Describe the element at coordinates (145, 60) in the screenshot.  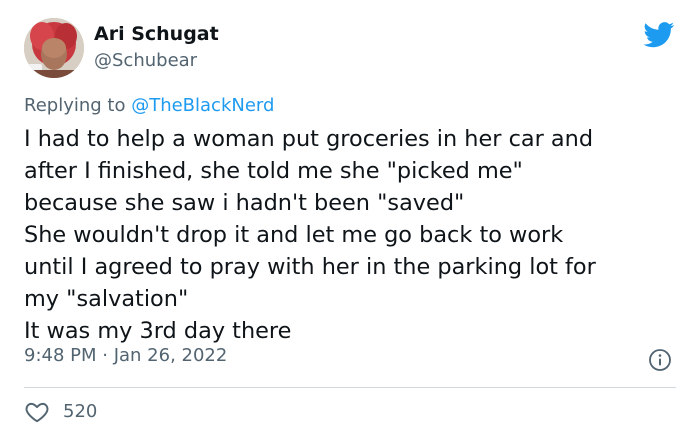
I see `user-handle: @Schubear` at that location.